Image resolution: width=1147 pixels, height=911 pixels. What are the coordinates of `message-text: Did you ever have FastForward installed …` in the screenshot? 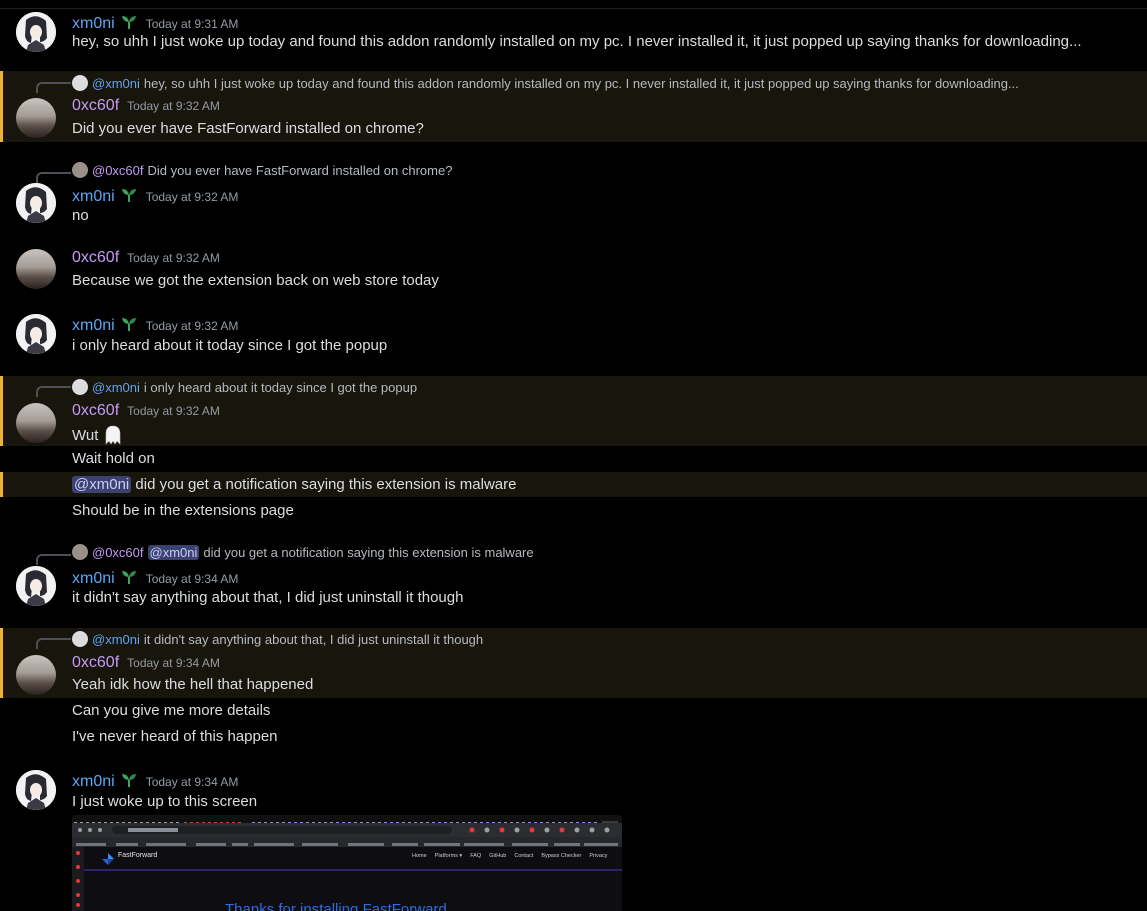 It's located at (248, 128).